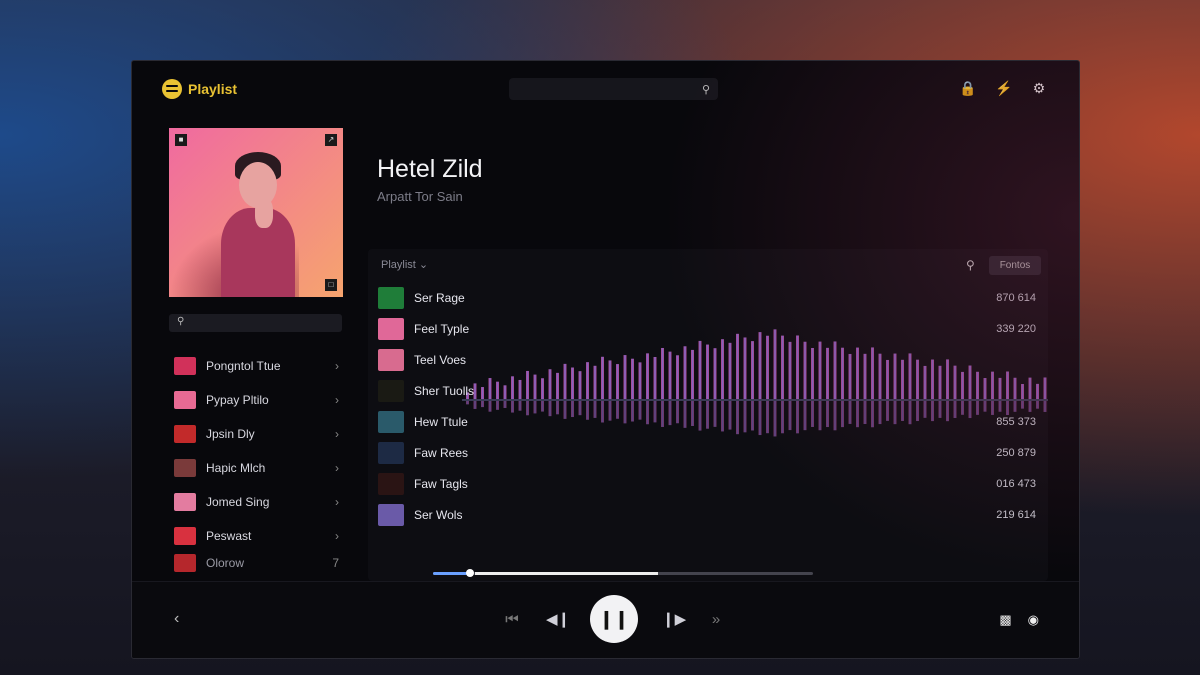  I want to click on fast-forward-icon: », so click(716, 619).